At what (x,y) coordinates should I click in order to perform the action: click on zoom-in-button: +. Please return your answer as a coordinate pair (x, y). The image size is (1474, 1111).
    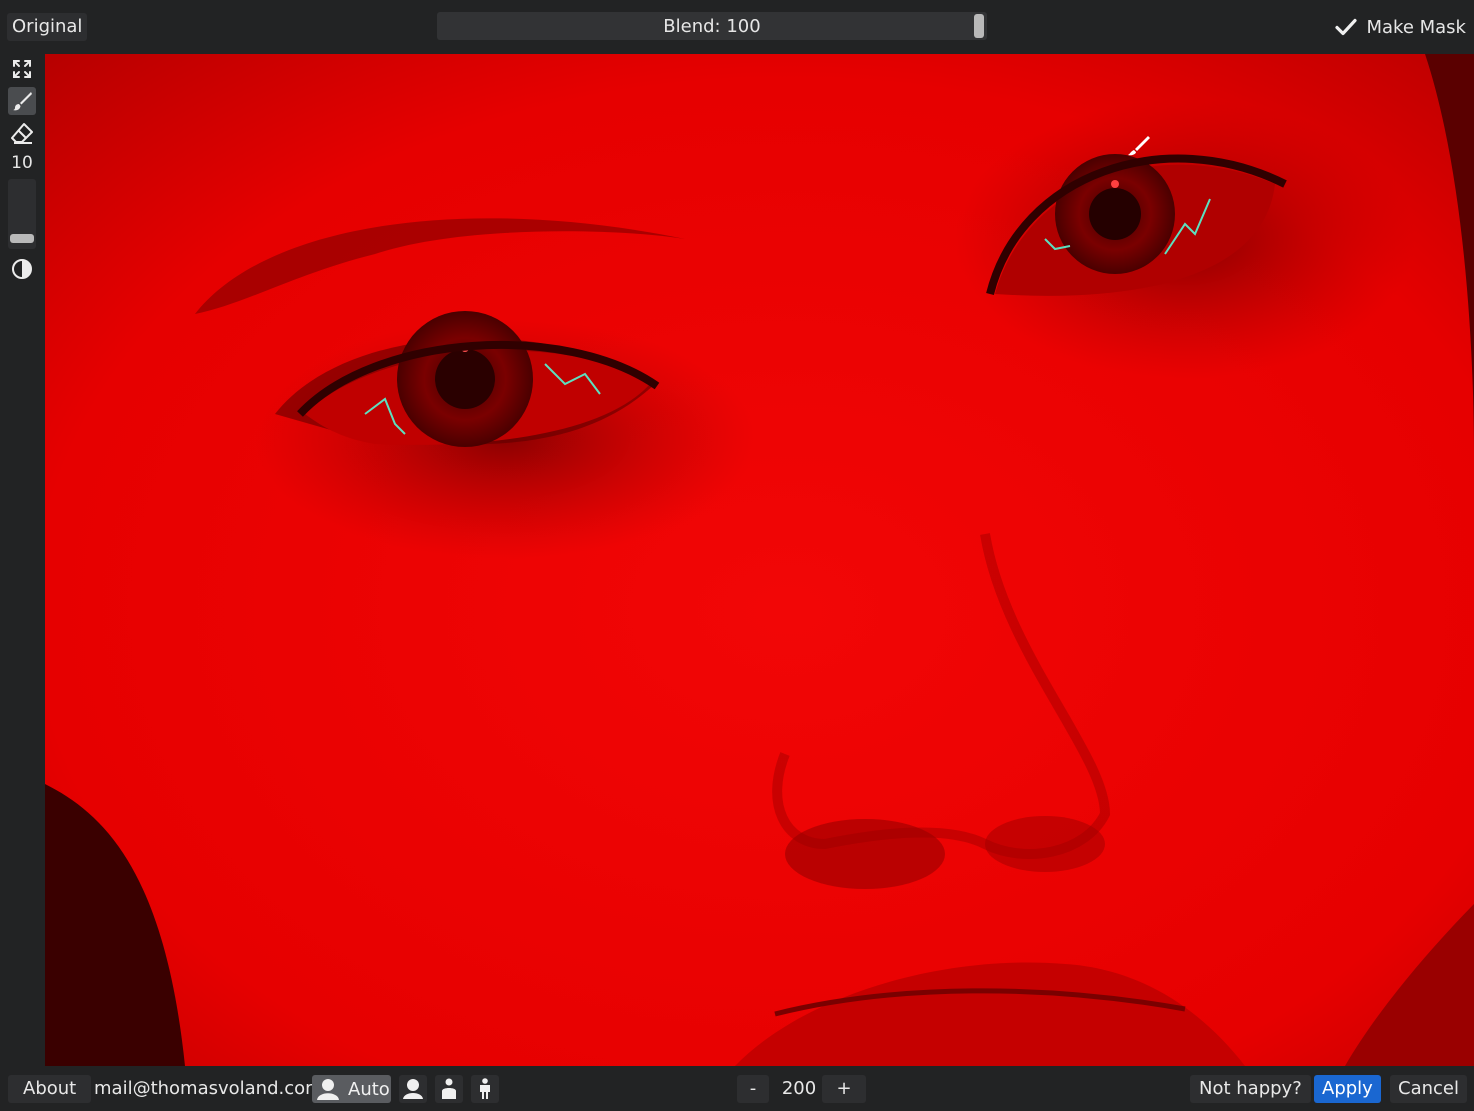
    Looking at the image, I should click on (844, 1089).